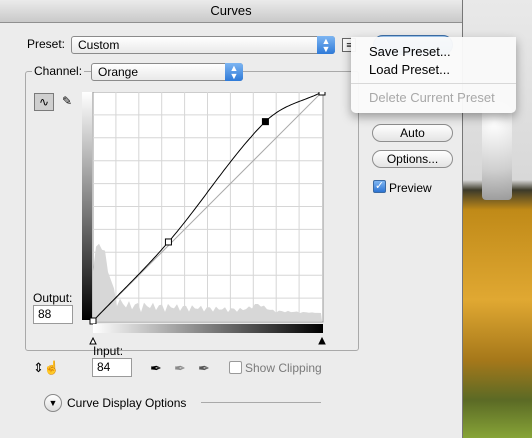 This screenshot has height=438, width=532. Describe the element at coordinates (44, 102) in the screenshot. I see `curve-tool-icon: ∿` at that location.